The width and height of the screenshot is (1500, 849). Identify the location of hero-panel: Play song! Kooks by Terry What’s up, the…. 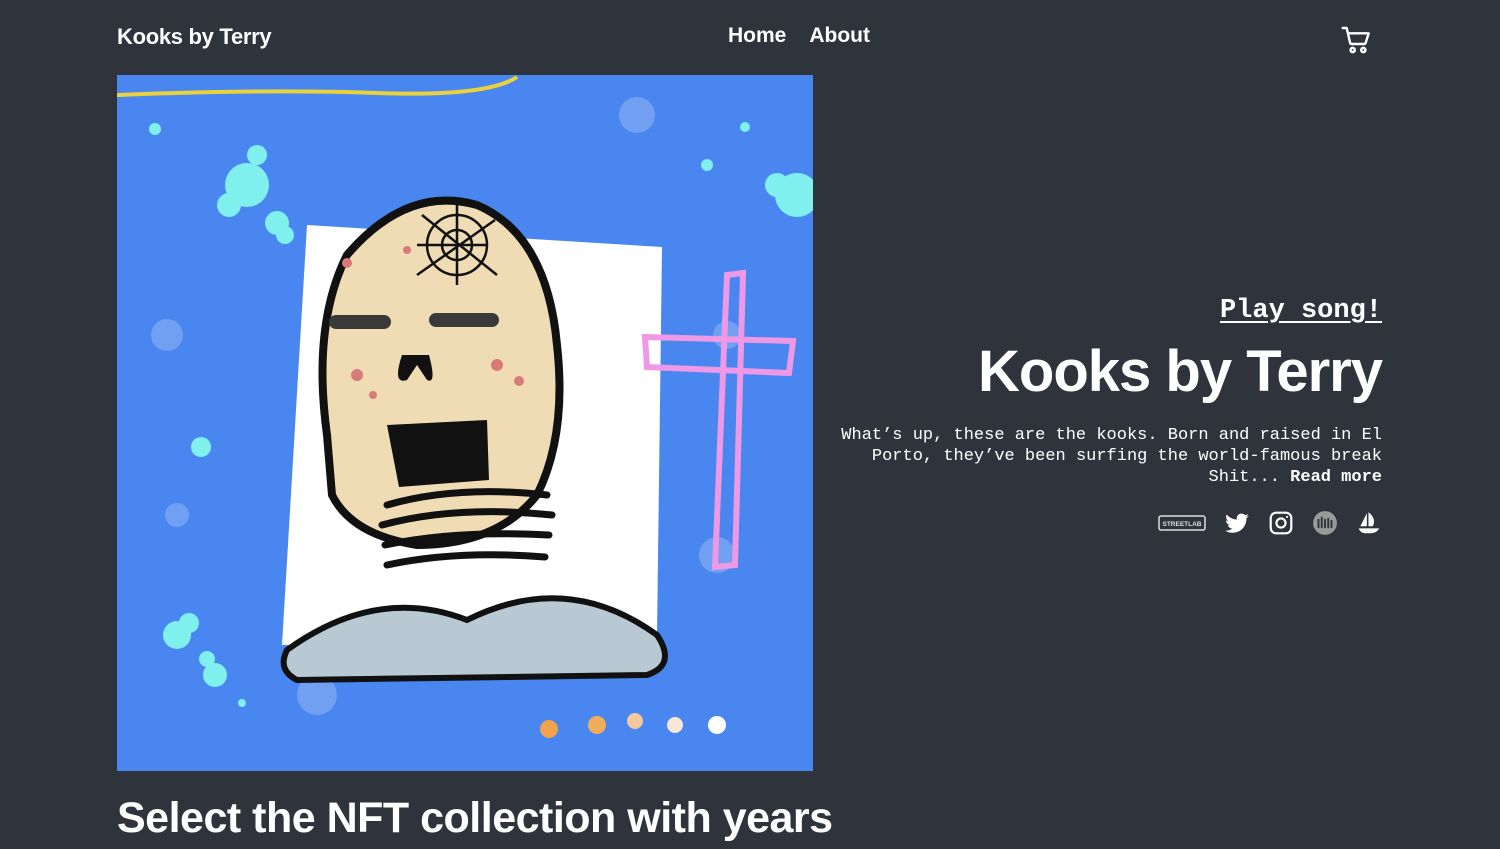
(1102, 416).